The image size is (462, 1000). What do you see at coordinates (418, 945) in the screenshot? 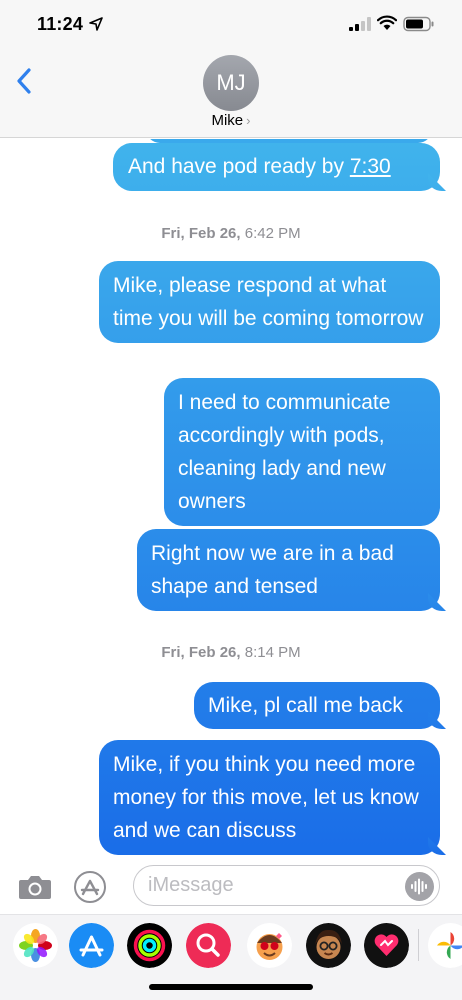
I see `drawer-separator` at bounding box center [418, 945].